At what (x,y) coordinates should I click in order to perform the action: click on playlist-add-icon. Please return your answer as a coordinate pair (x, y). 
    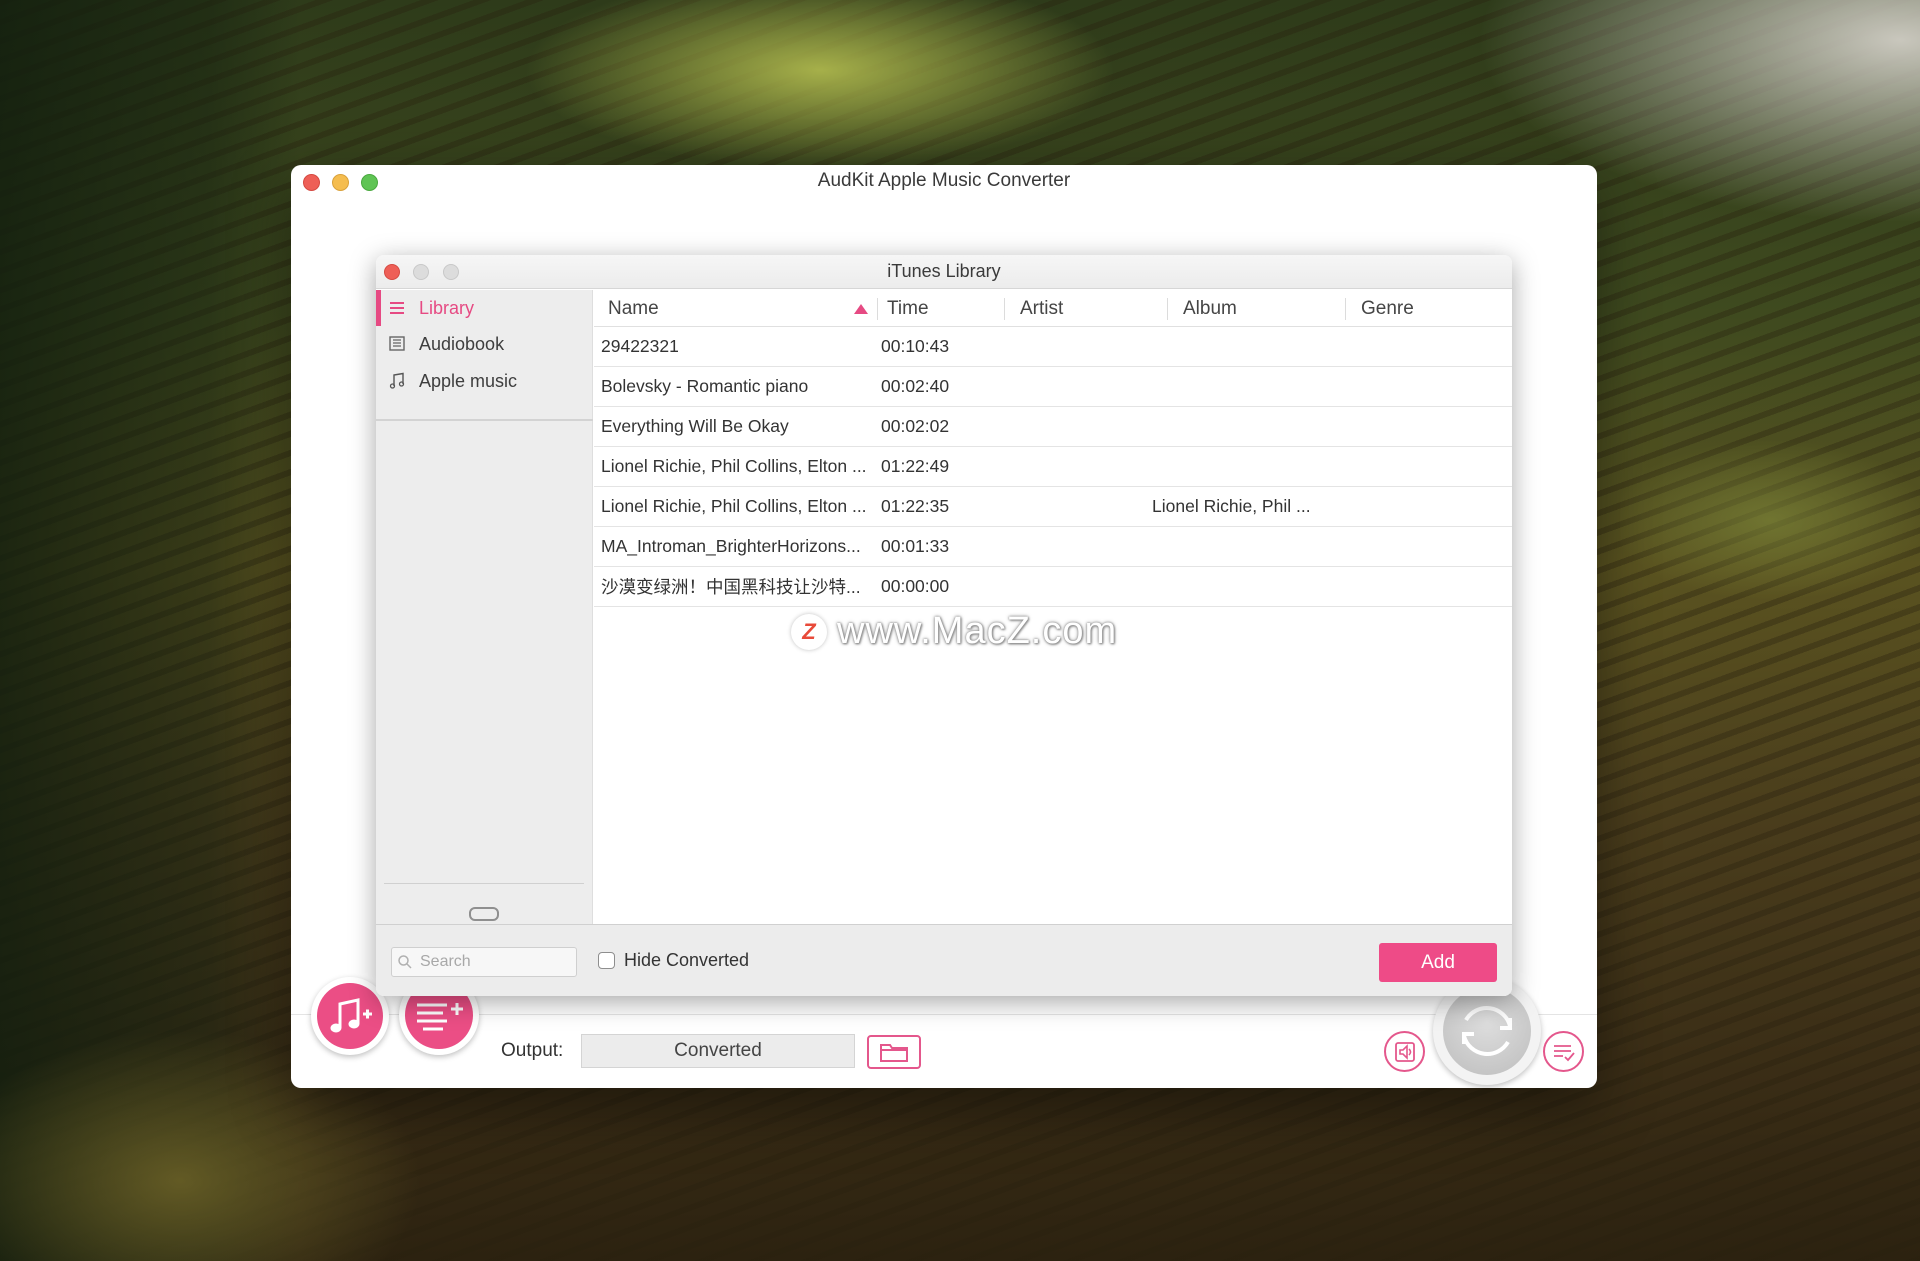
    Looking at the image, I should click on (440, 1017).